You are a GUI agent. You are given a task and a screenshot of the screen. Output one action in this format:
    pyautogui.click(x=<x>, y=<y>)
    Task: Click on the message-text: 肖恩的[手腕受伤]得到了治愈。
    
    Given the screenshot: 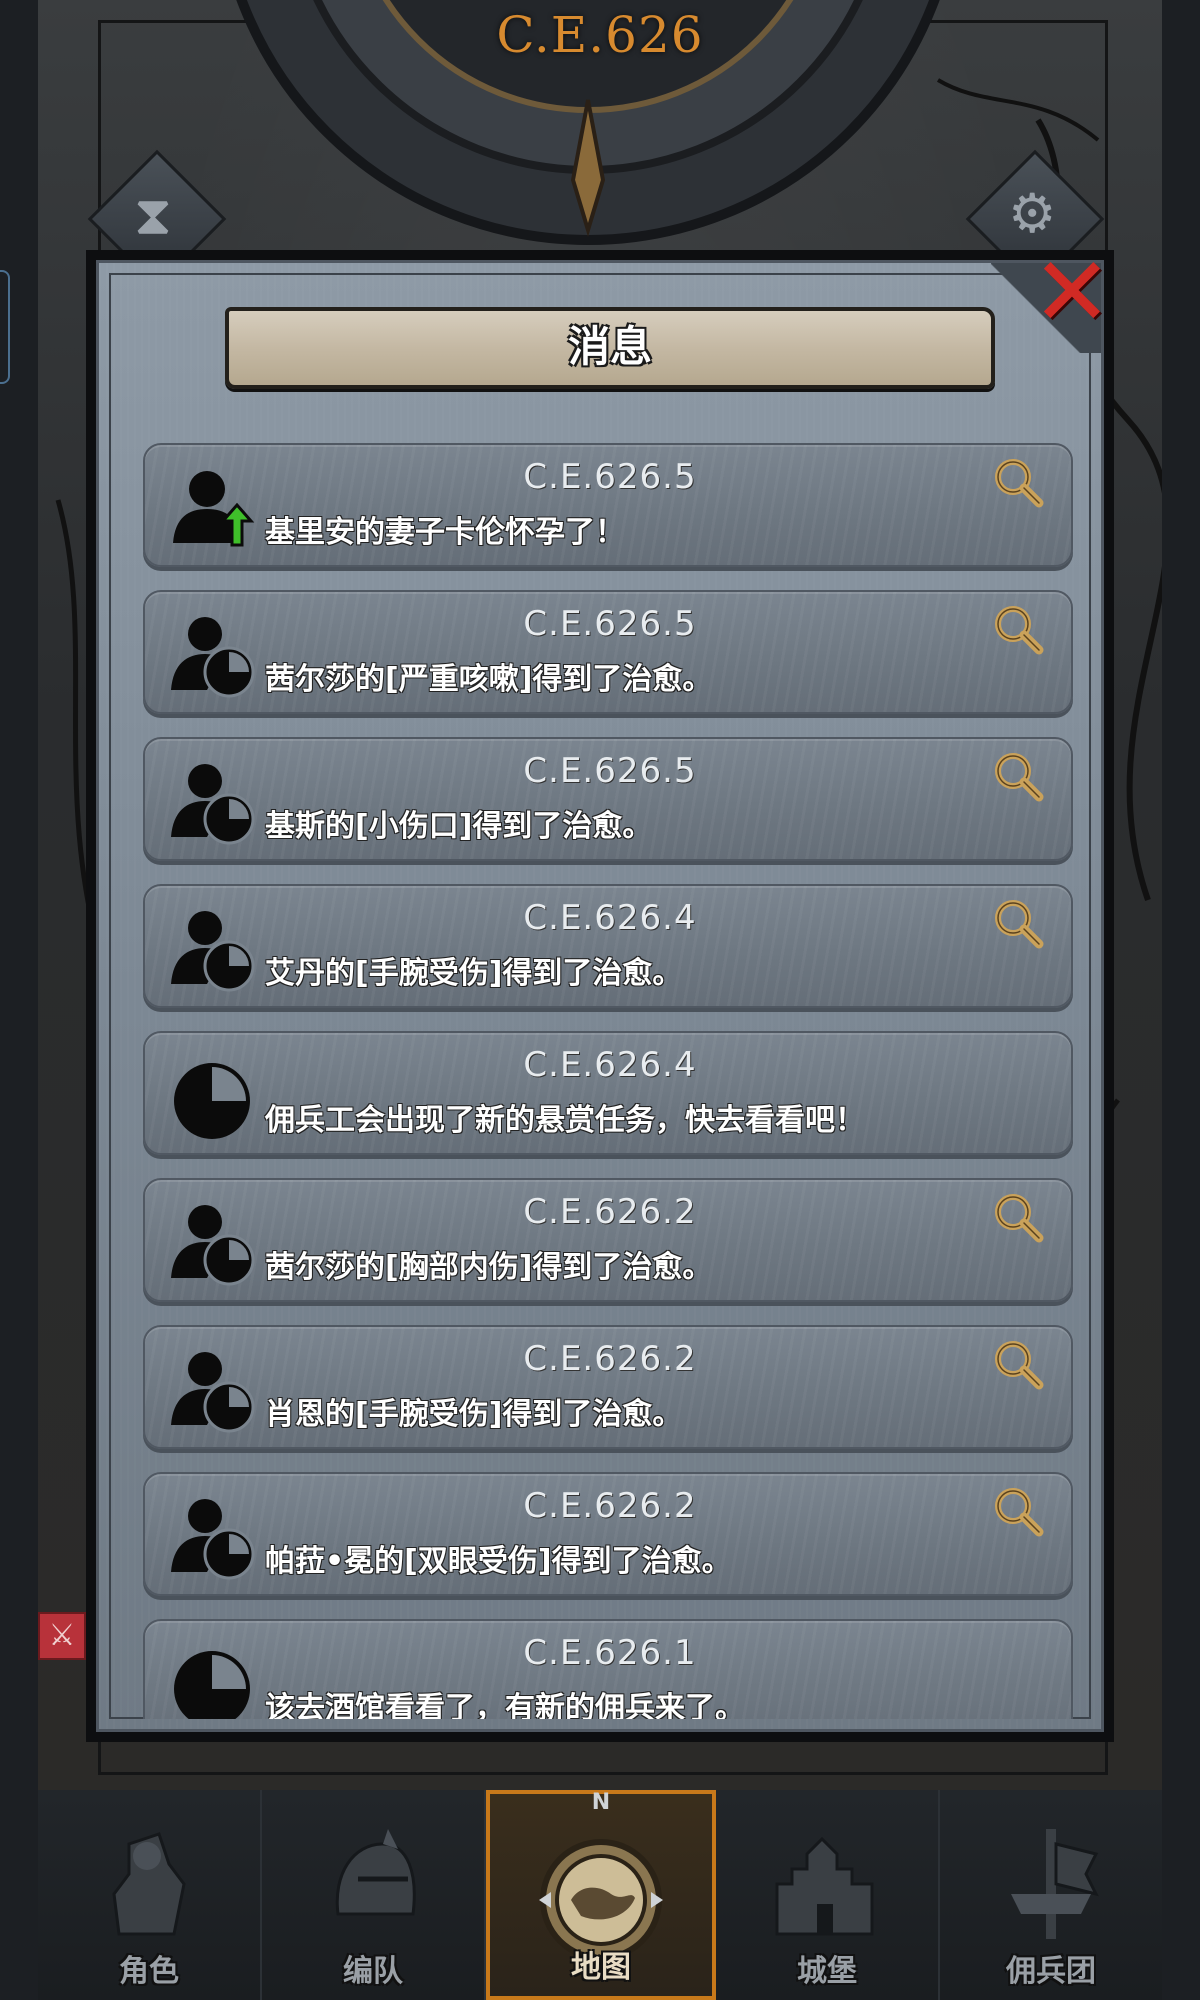 What is the action you would take?
    pyautogui.click(x=474, y=1414)
    